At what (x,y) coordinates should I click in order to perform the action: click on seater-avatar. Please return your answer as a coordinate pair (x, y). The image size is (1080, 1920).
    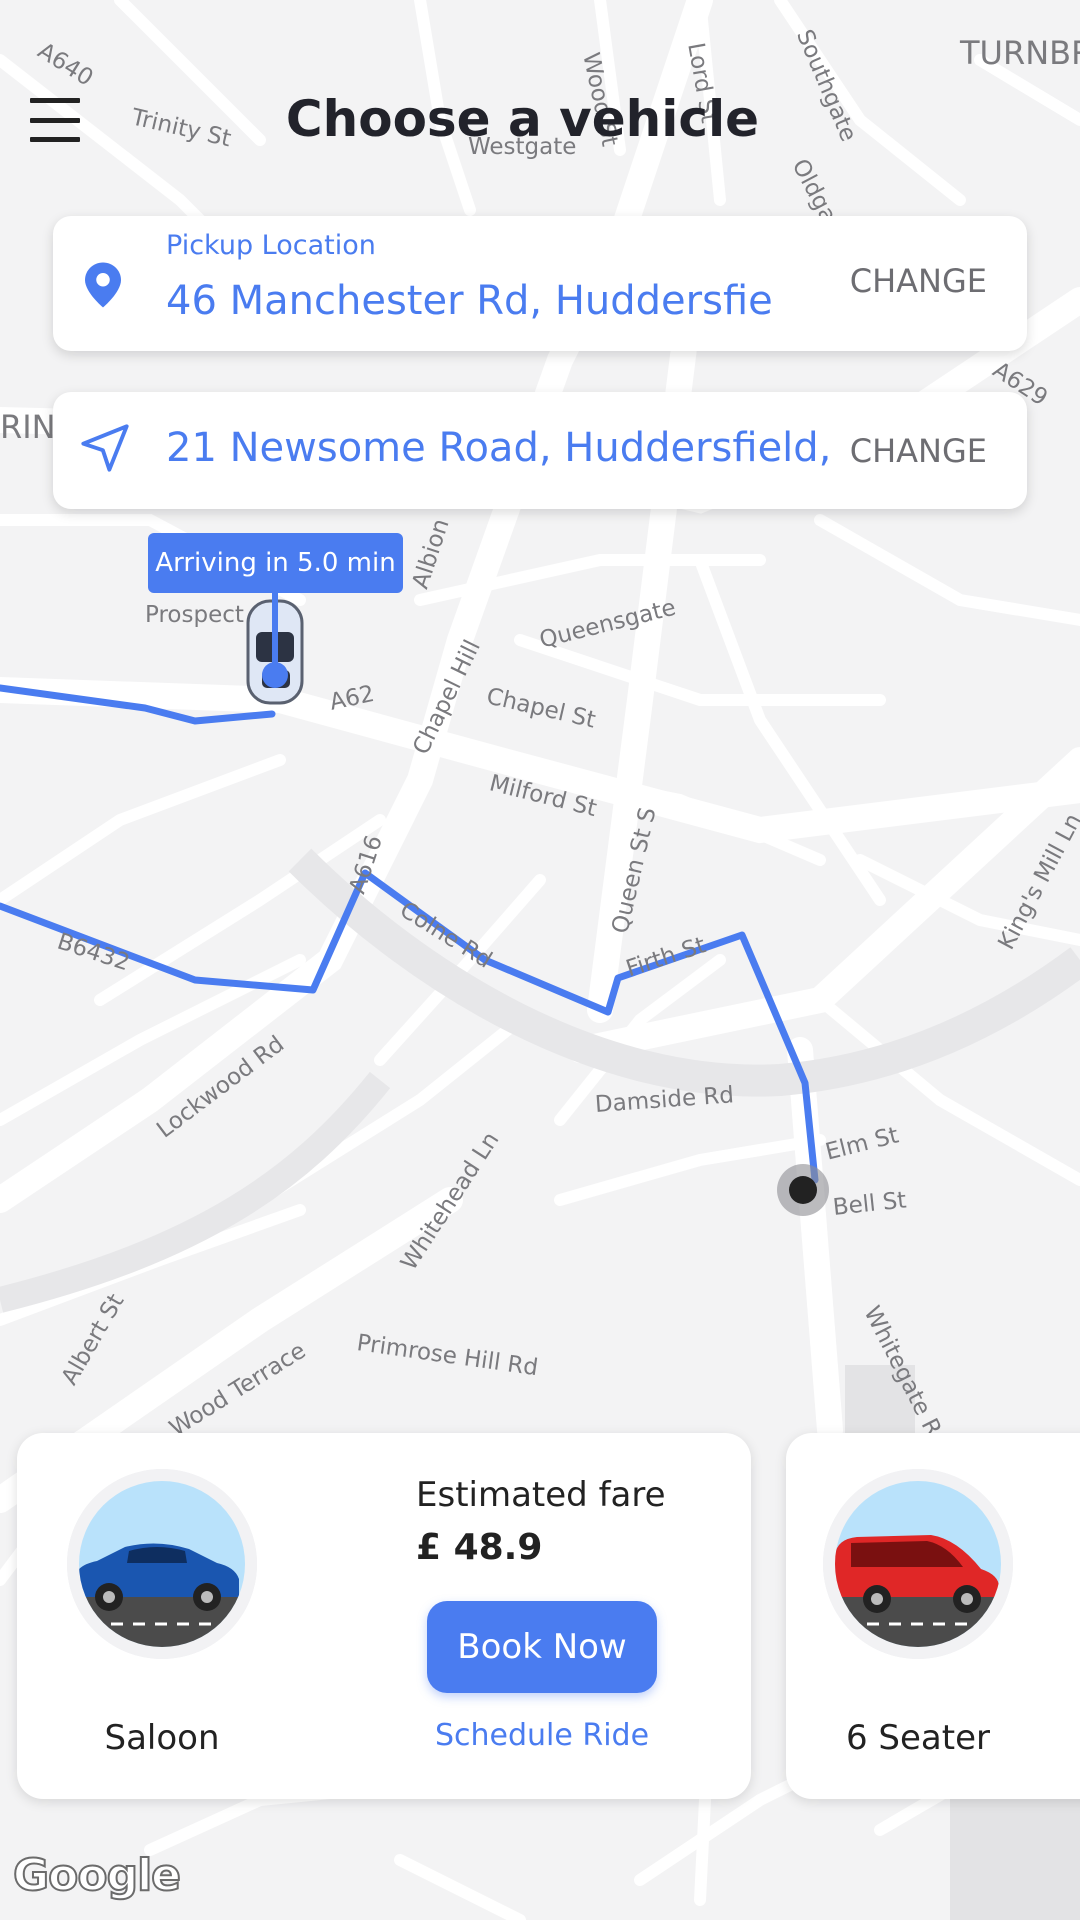
    Looking at the image, I should click on (918, 1564).